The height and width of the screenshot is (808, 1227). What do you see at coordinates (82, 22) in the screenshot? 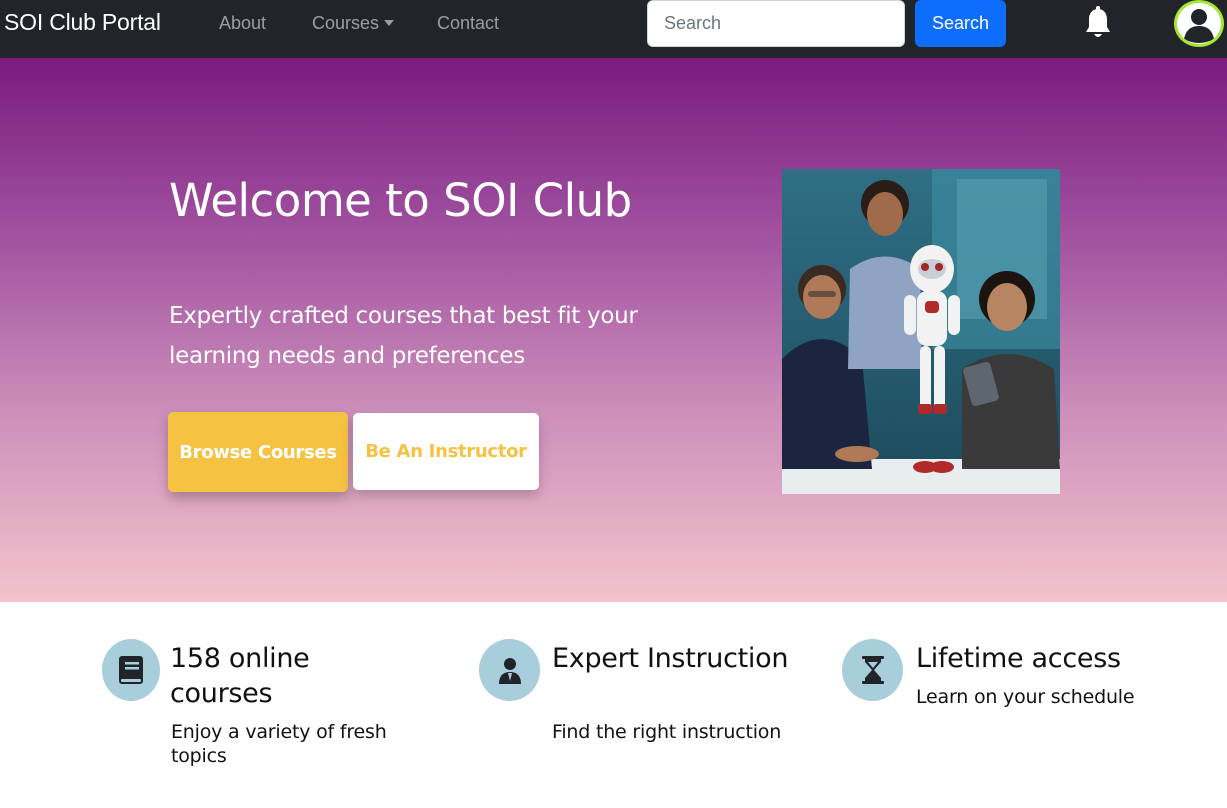
I see `brand-logo-link: SOI Club Portal` at bounding box center [82, 22].